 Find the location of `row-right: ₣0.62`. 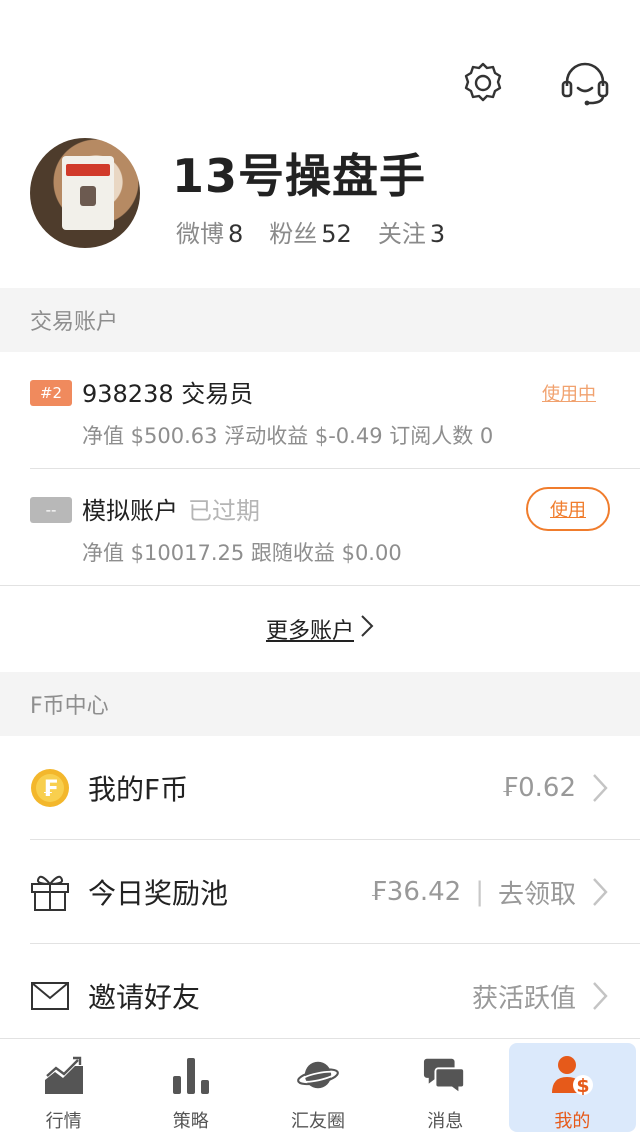

row-right: ₣0.62 is located at coordinates (556, 788).